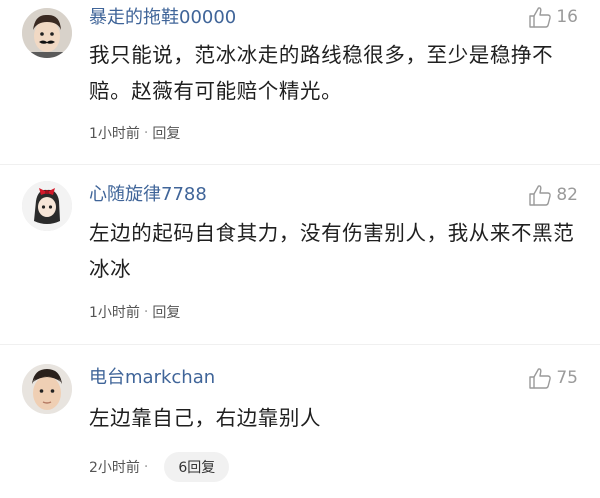  What do you see at coordinates (321, 73) in the screenshot?
I see `comment-text: 我只能说，范冰冰走的路线稳很多，至少是稳挣不赔。赵薇有可能赔个精光。` at bounding box center [321, 73].